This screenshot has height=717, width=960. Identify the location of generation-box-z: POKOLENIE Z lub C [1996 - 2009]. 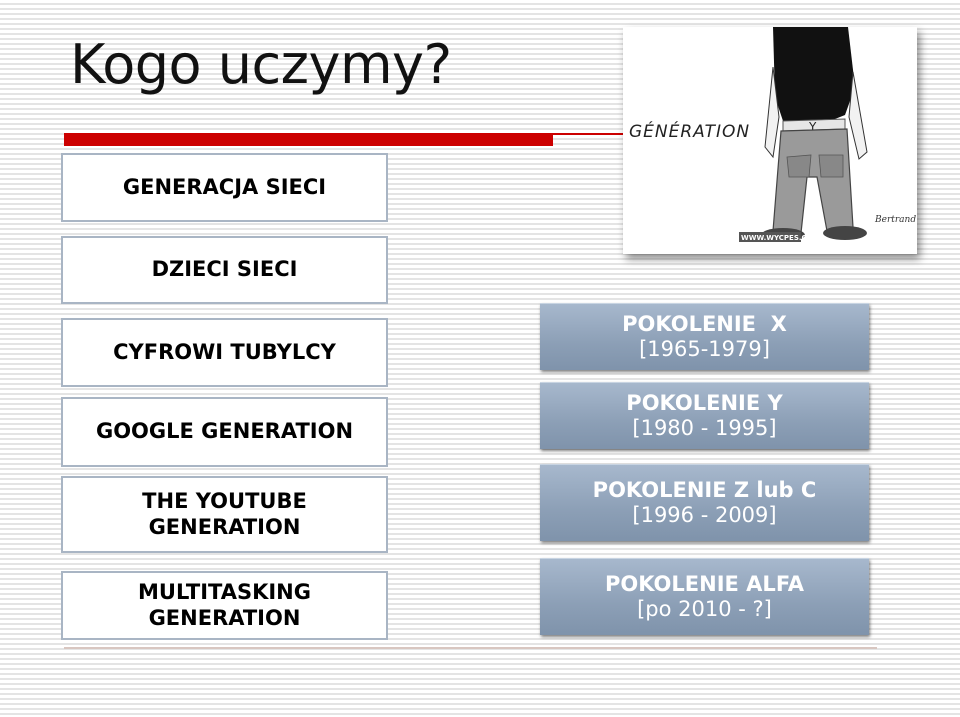
(704, 502).